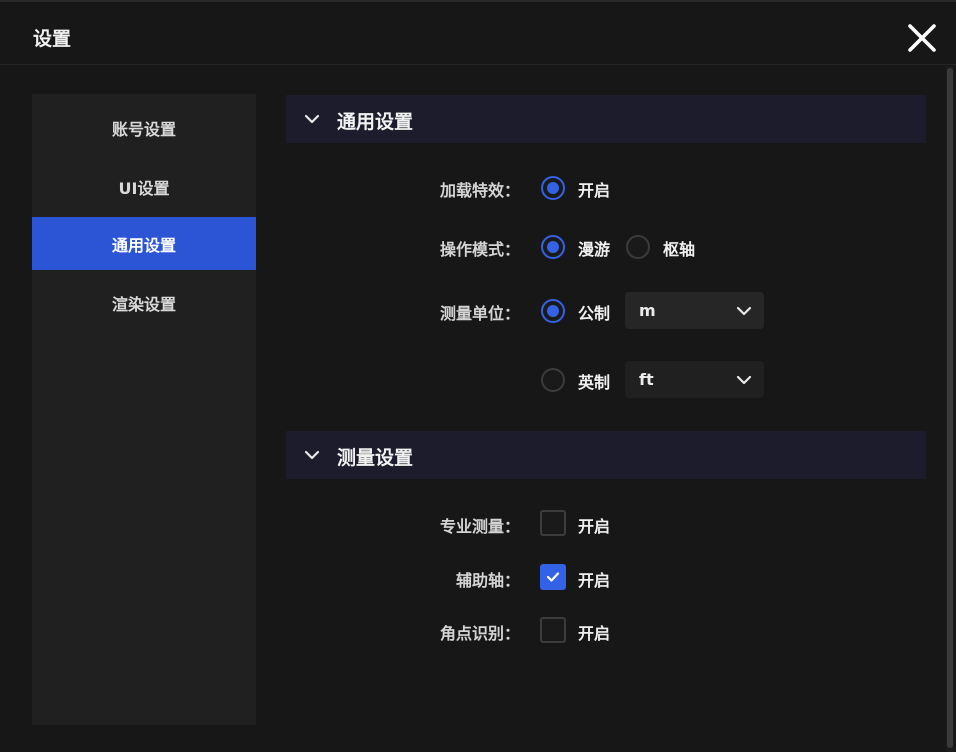  What do you see at coordinates (646, 379) in the screenshot?
I see `imperial-unit-value: ft` at bounding box center [646, 379].